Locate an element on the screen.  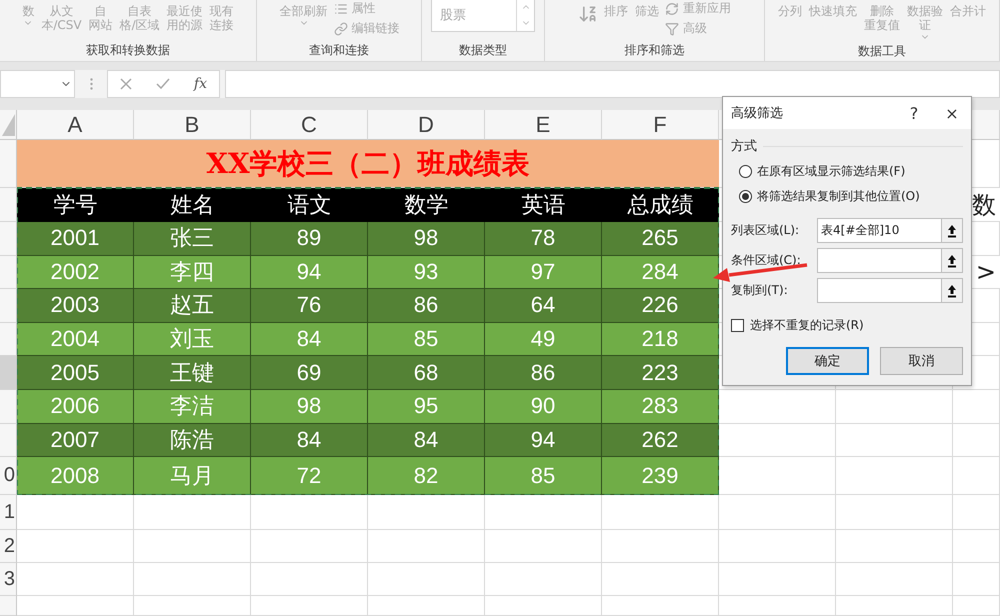
group-label: 获取和转换数据 is located at coordinates (128, 50).